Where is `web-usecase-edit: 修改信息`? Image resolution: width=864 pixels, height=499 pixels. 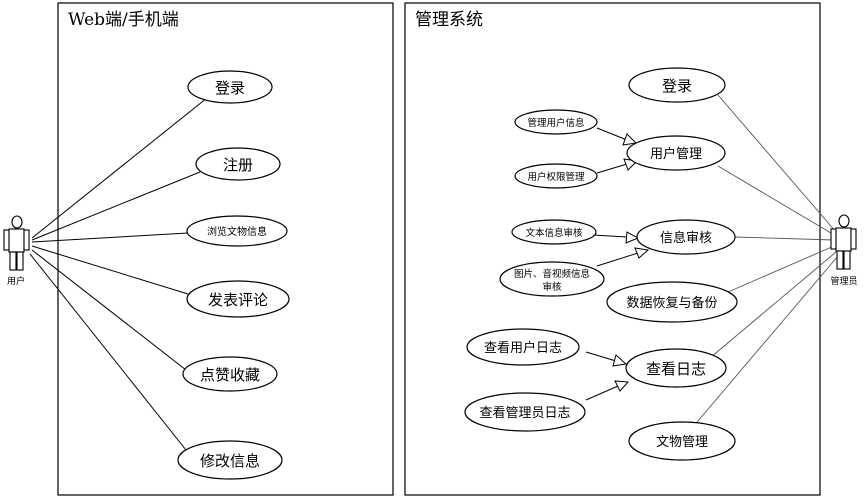
web-usecase-edit: 修改信息 is located at coordinates (230, 460).